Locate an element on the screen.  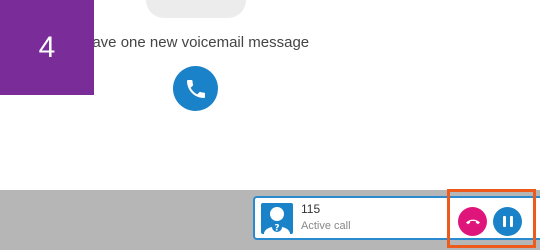
hang-up-icon is located at coordinates (472, 221).